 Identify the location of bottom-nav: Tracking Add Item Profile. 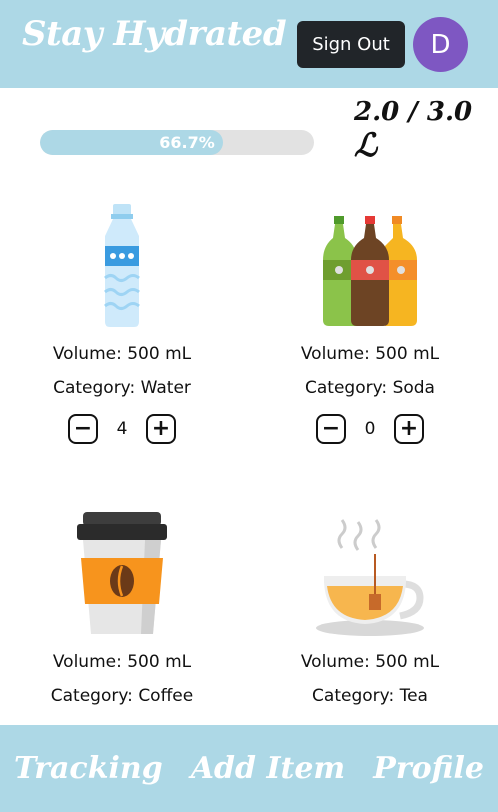
(249, 768).